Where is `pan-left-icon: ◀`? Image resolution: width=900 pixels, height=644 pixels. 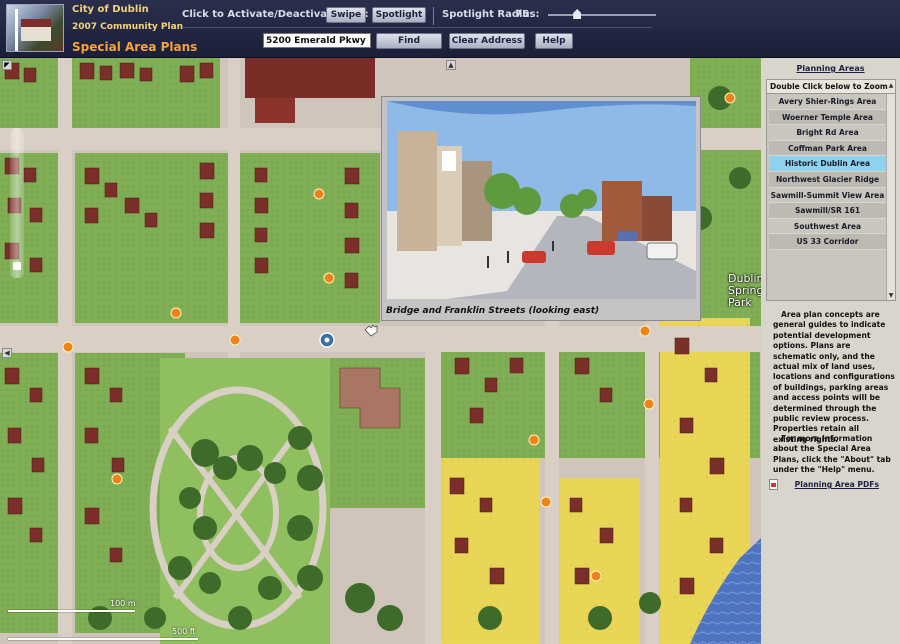
pan-left-icon: ◀ is located at coordinates (7, 353).